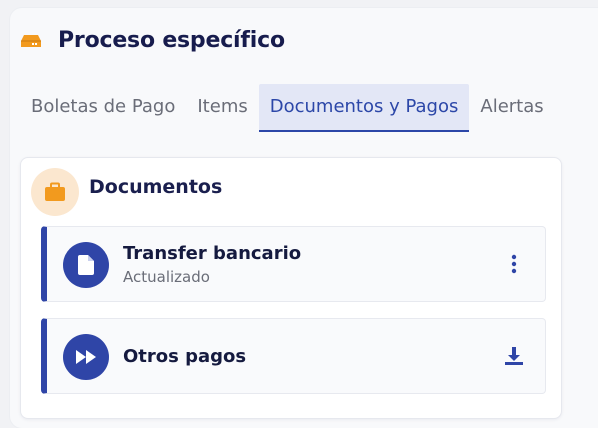 The height and width of the screenshot is (428, 598). Describe the element at coordinates (103, 107) in the screenshot. I see `tab-boletas-de-pago: Boletas de Pago` at that location.